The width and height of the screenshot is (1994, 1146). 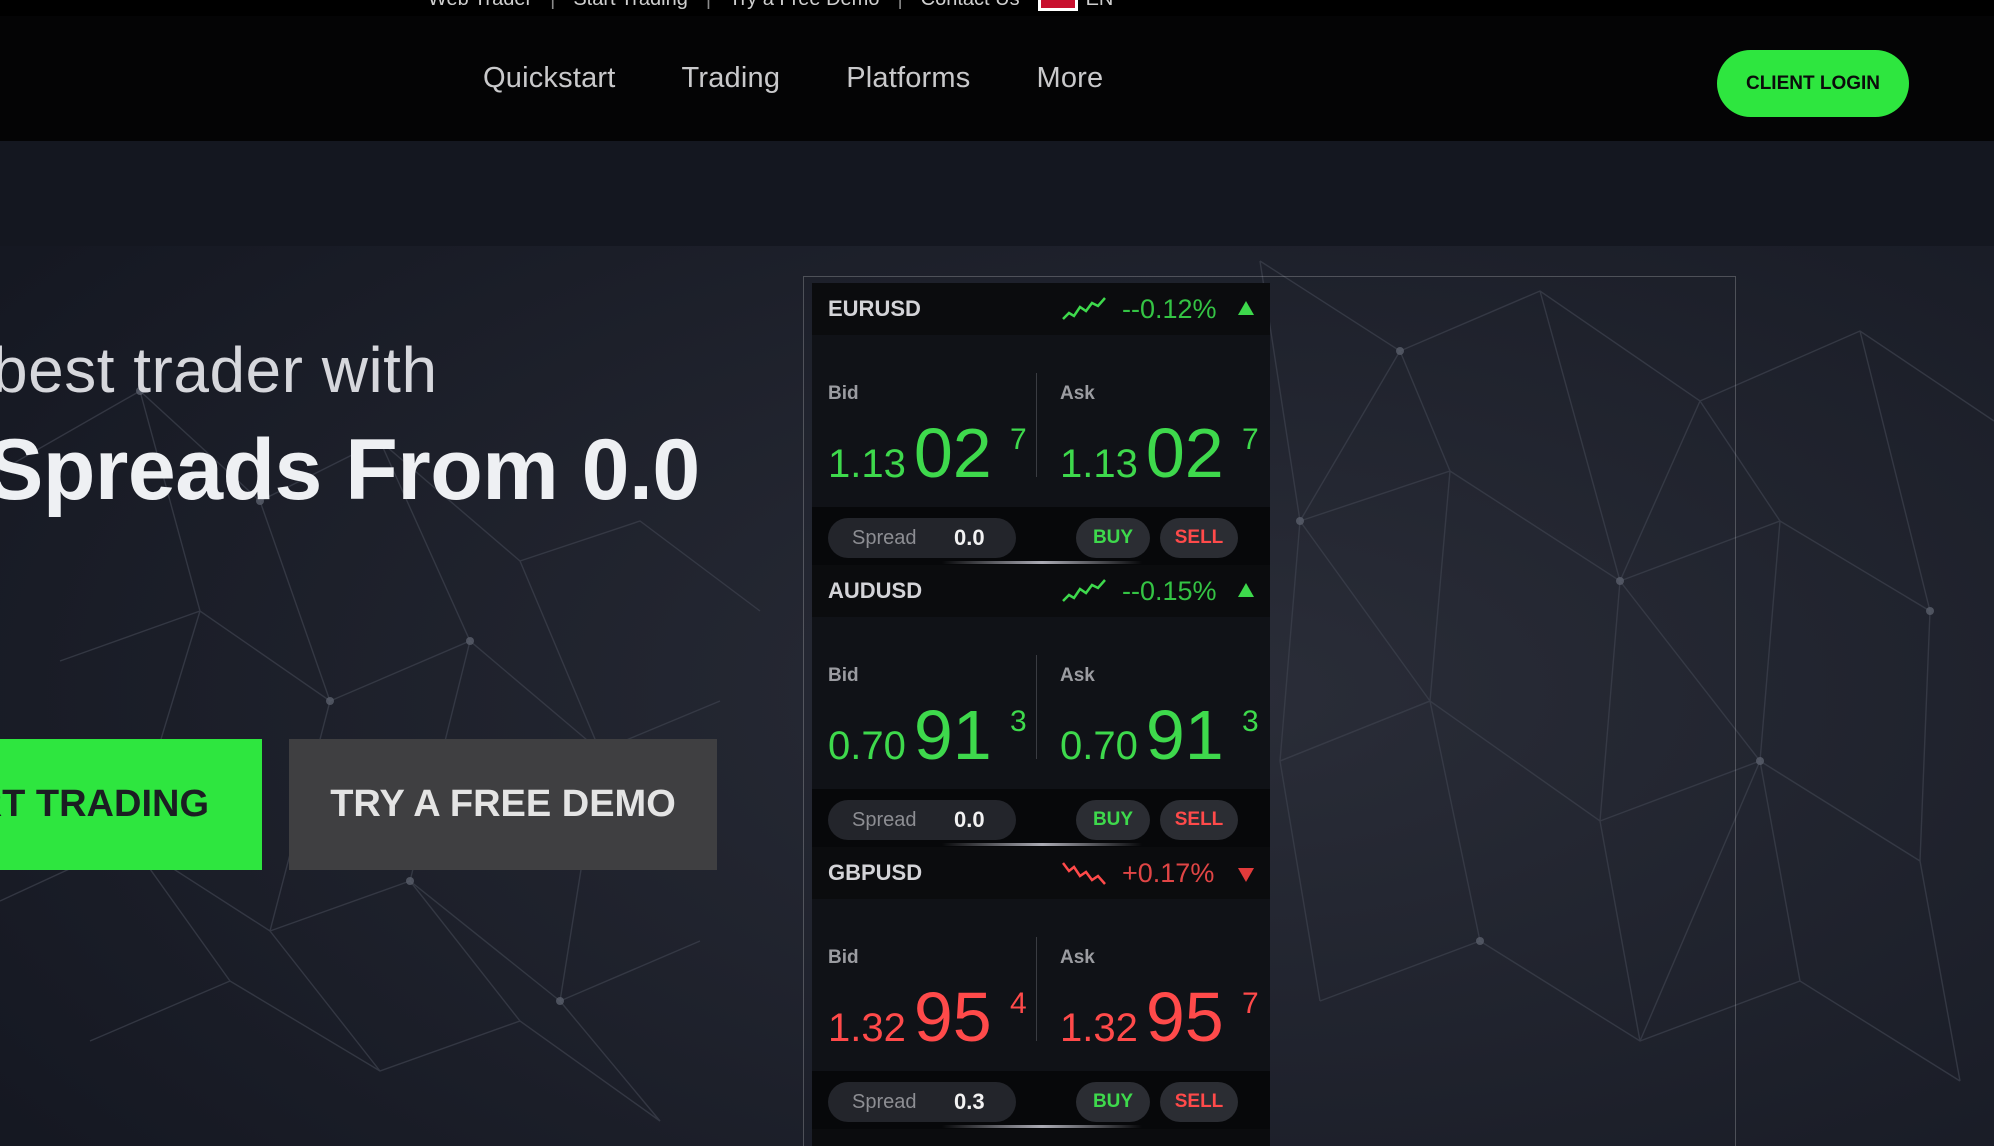 I want to click on util-link-start-trading: Start Trading, so click(x=630, y=5).